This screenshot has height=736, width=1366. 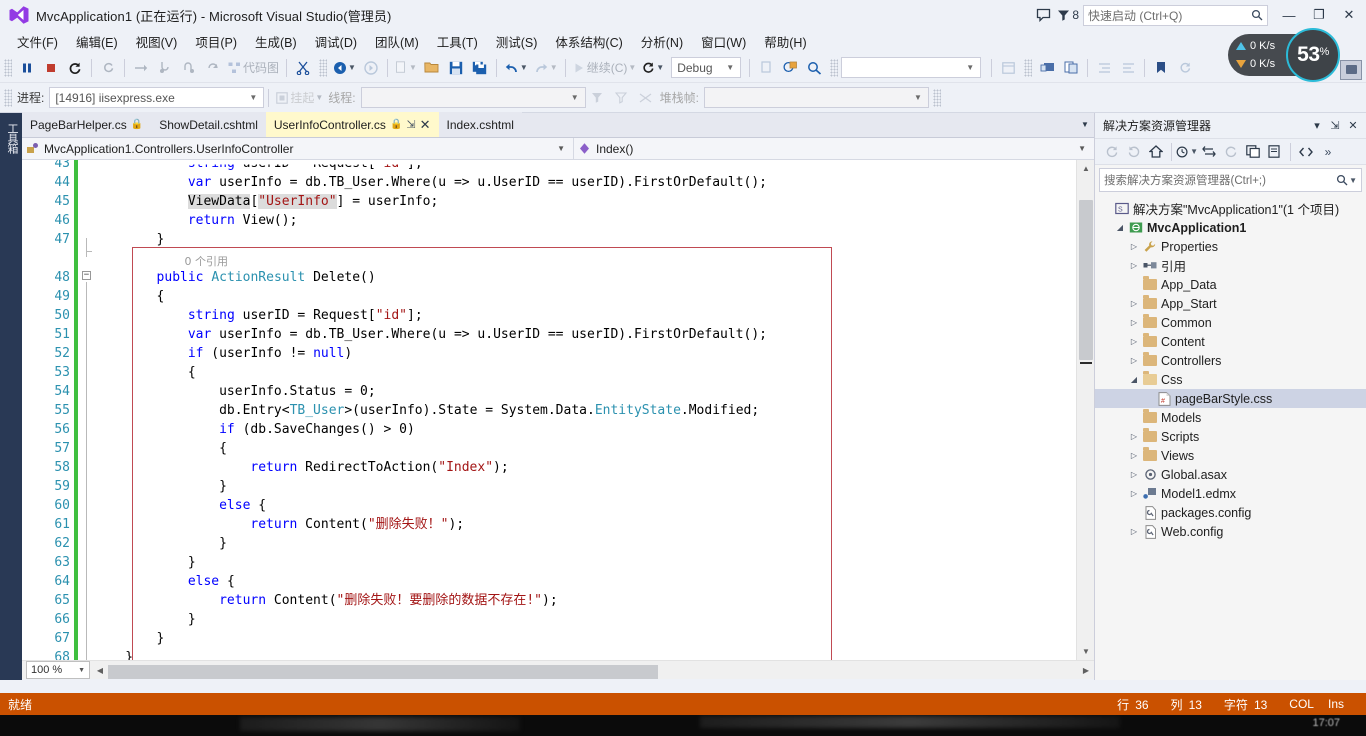 What do you see at coordinates (352, 124) in the screenshot?
I see `tab-userinfocontroller-cs: UserInfoController.cs 🔒 ⇲ ✕` at bounding box center [352, 124].